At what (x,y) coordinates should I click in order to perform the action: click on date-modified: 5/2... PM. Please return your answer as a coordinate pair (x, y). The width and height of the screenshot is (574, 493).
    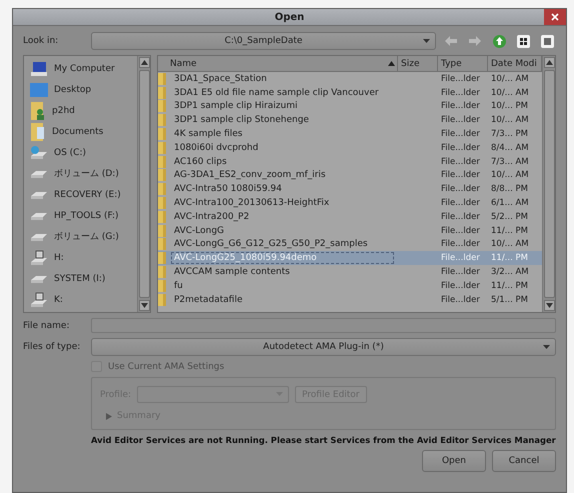
    Looking at the image, I should click on (509, 217).